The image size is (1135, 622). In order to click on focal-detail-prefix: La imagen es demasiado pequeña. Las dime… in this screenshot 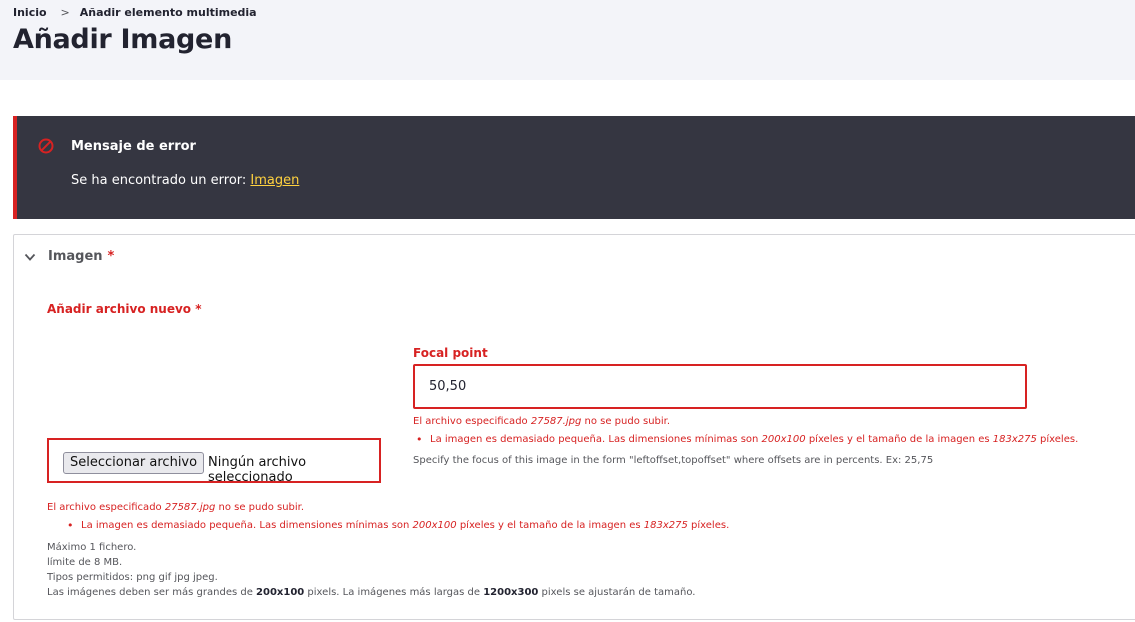, I will do `click(596, 439)`.